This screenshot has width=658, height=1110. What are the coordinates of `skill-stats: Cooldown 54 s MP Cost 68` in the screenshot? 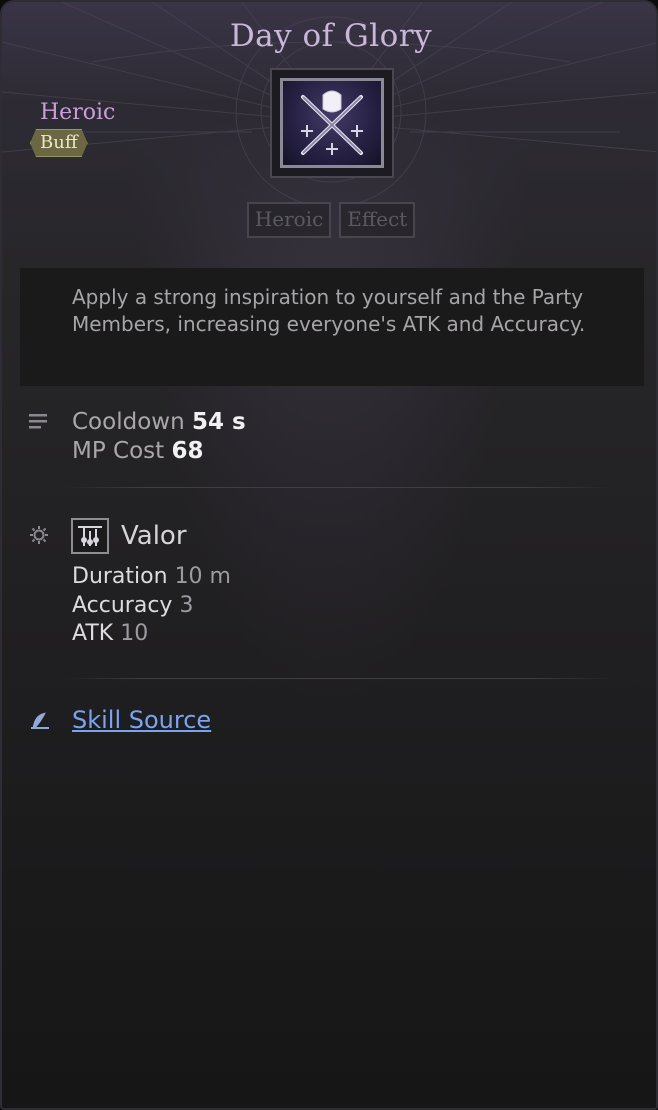 It's located at (159, 437).